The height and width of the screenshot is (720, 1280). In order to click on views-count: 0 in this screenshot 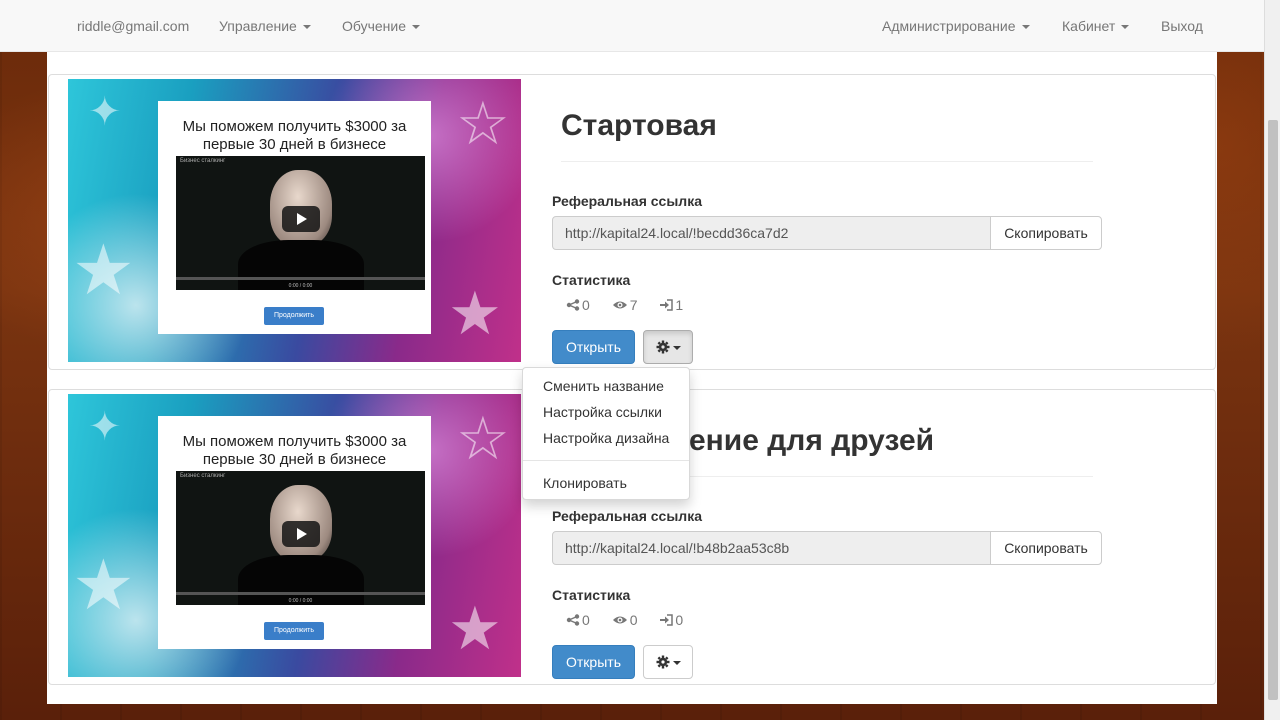, I will do `click(633, 620)`.